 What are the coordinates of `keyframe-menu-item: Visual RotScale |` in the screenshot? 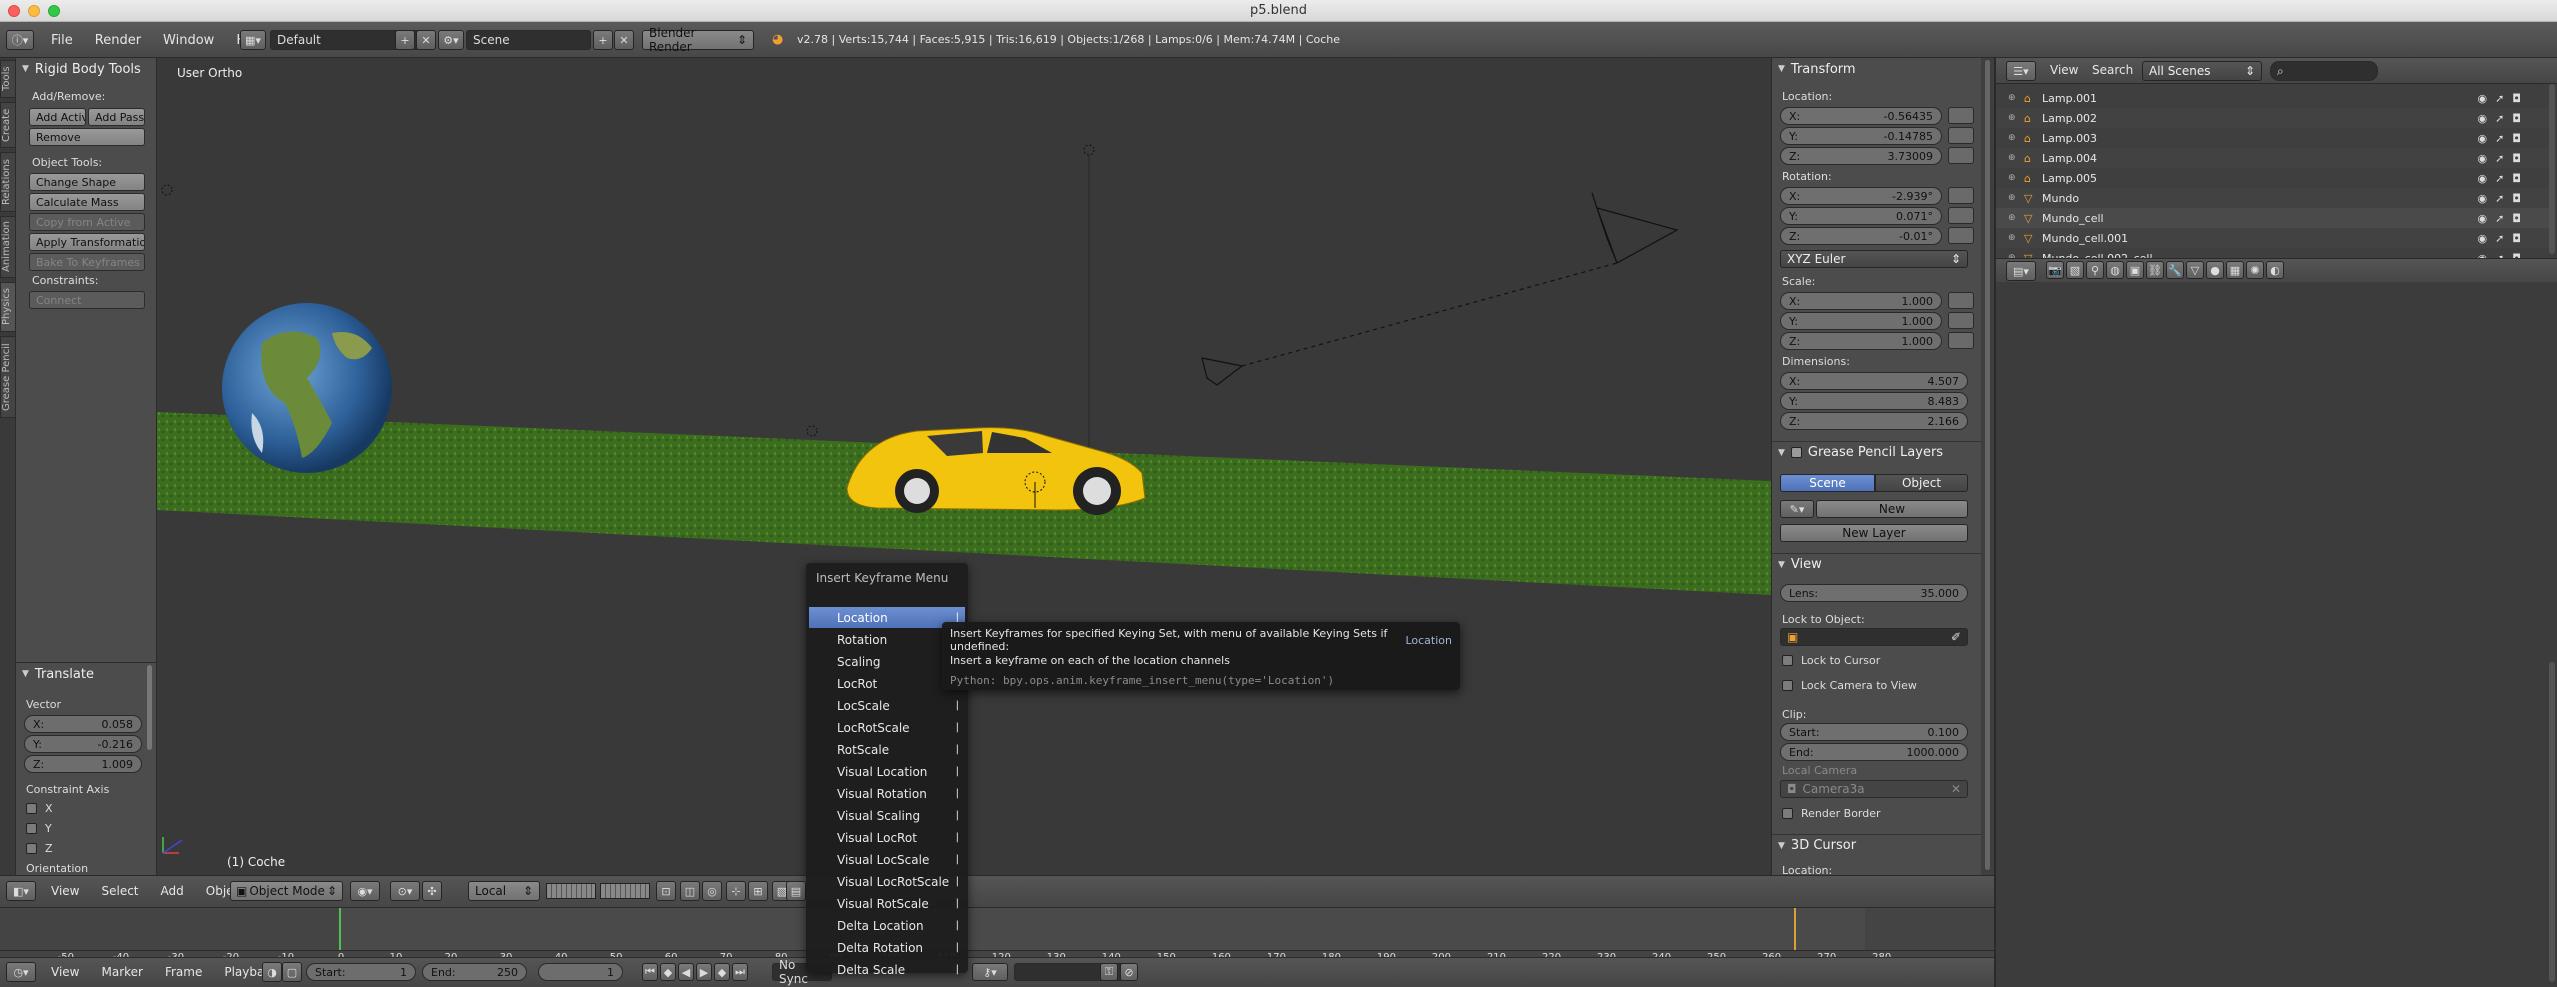 It's located at (887, 903).